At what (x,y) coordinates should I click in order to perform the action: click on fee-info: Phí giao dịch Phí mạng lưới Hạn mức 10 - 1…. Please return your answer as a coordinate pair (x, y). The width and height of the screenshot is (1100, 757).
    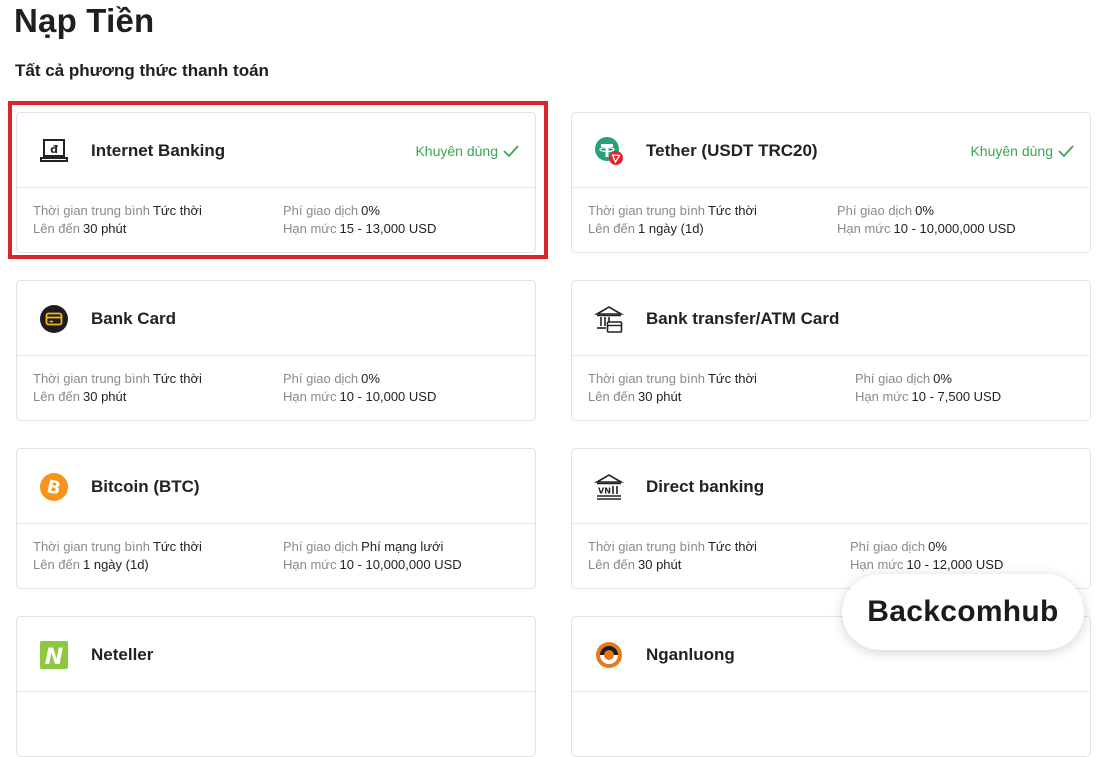
    Looking at the image, I should click on (372, 556).